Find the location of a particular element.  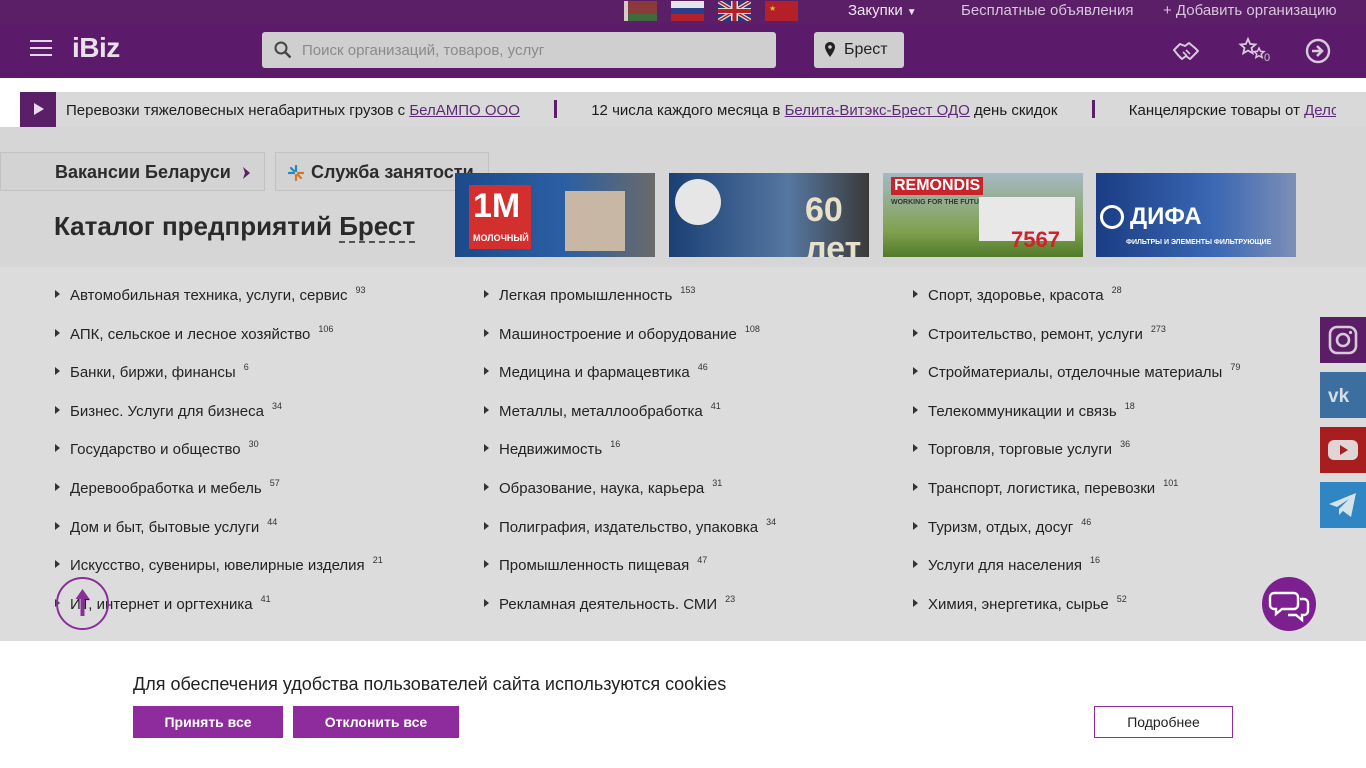

category-count: 16 is located at coordinates (1094, 560).